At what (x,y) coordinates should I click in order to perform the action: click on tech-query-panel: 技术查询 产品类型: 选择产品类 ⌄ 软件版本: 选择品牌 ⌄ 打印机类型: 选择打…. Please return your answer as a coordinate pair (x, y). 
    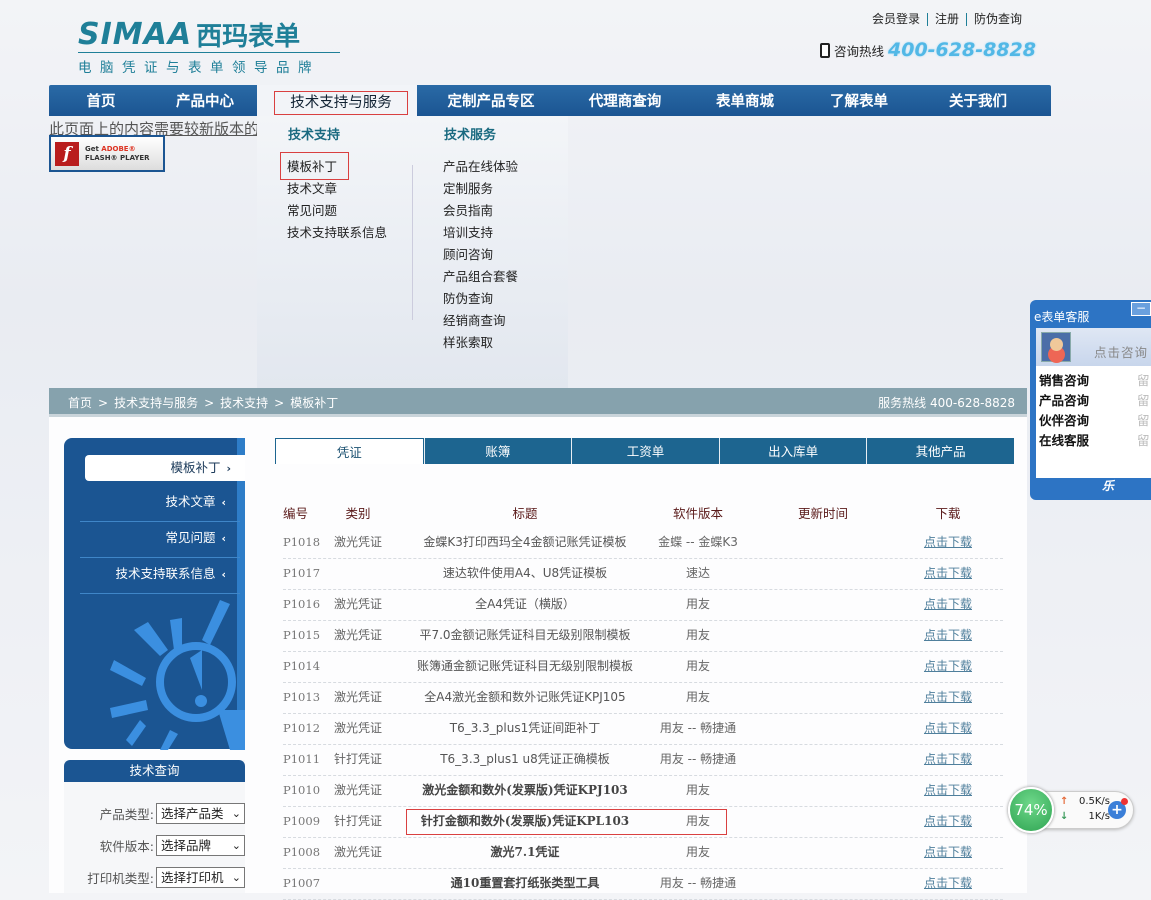
    Looking at the image, I should click on (154, 826).